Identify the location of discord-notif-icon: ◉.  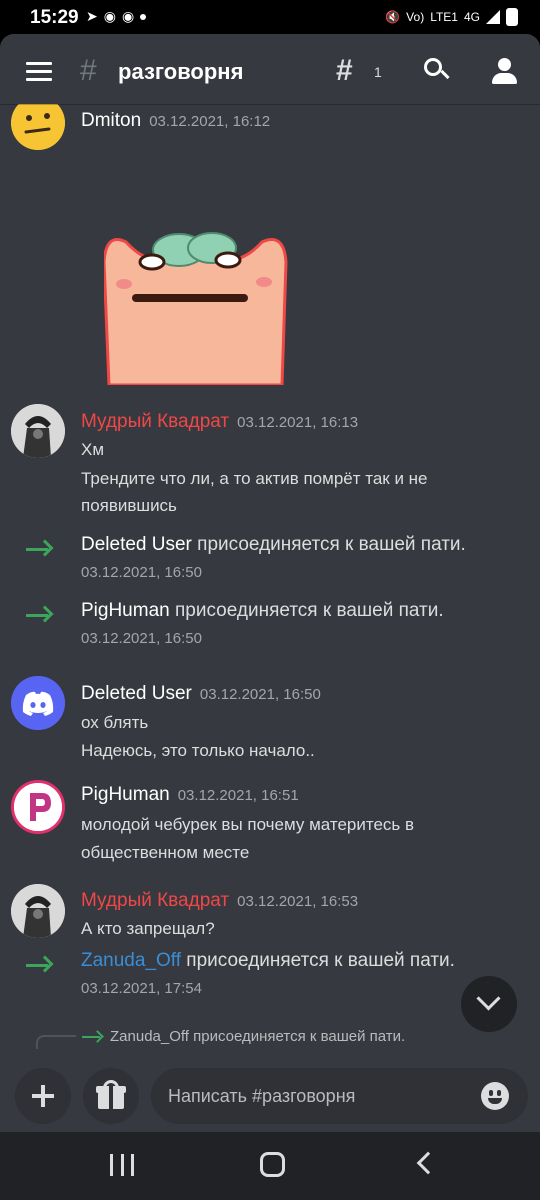
(128, 16).